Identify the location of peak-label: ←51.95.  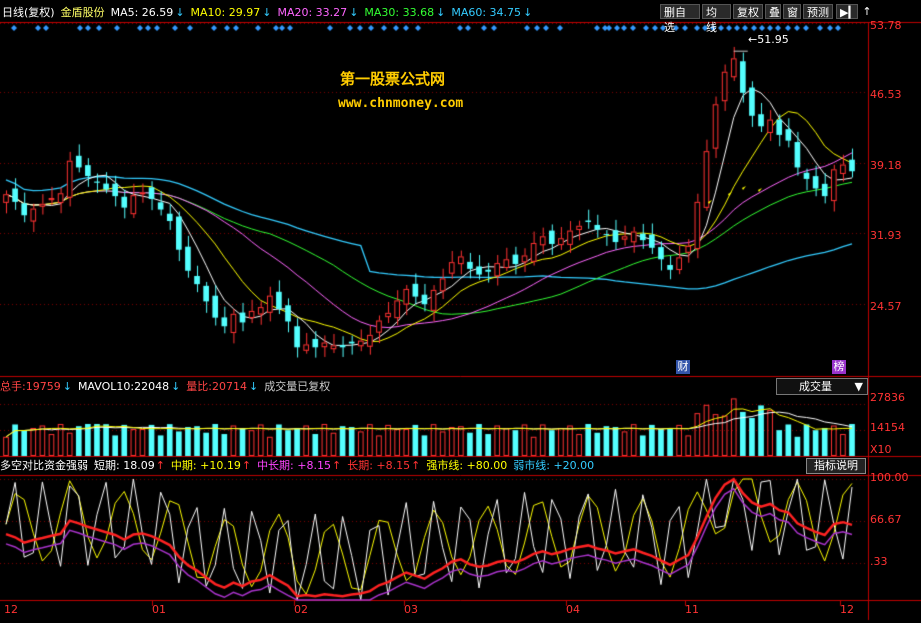
(768, 39).